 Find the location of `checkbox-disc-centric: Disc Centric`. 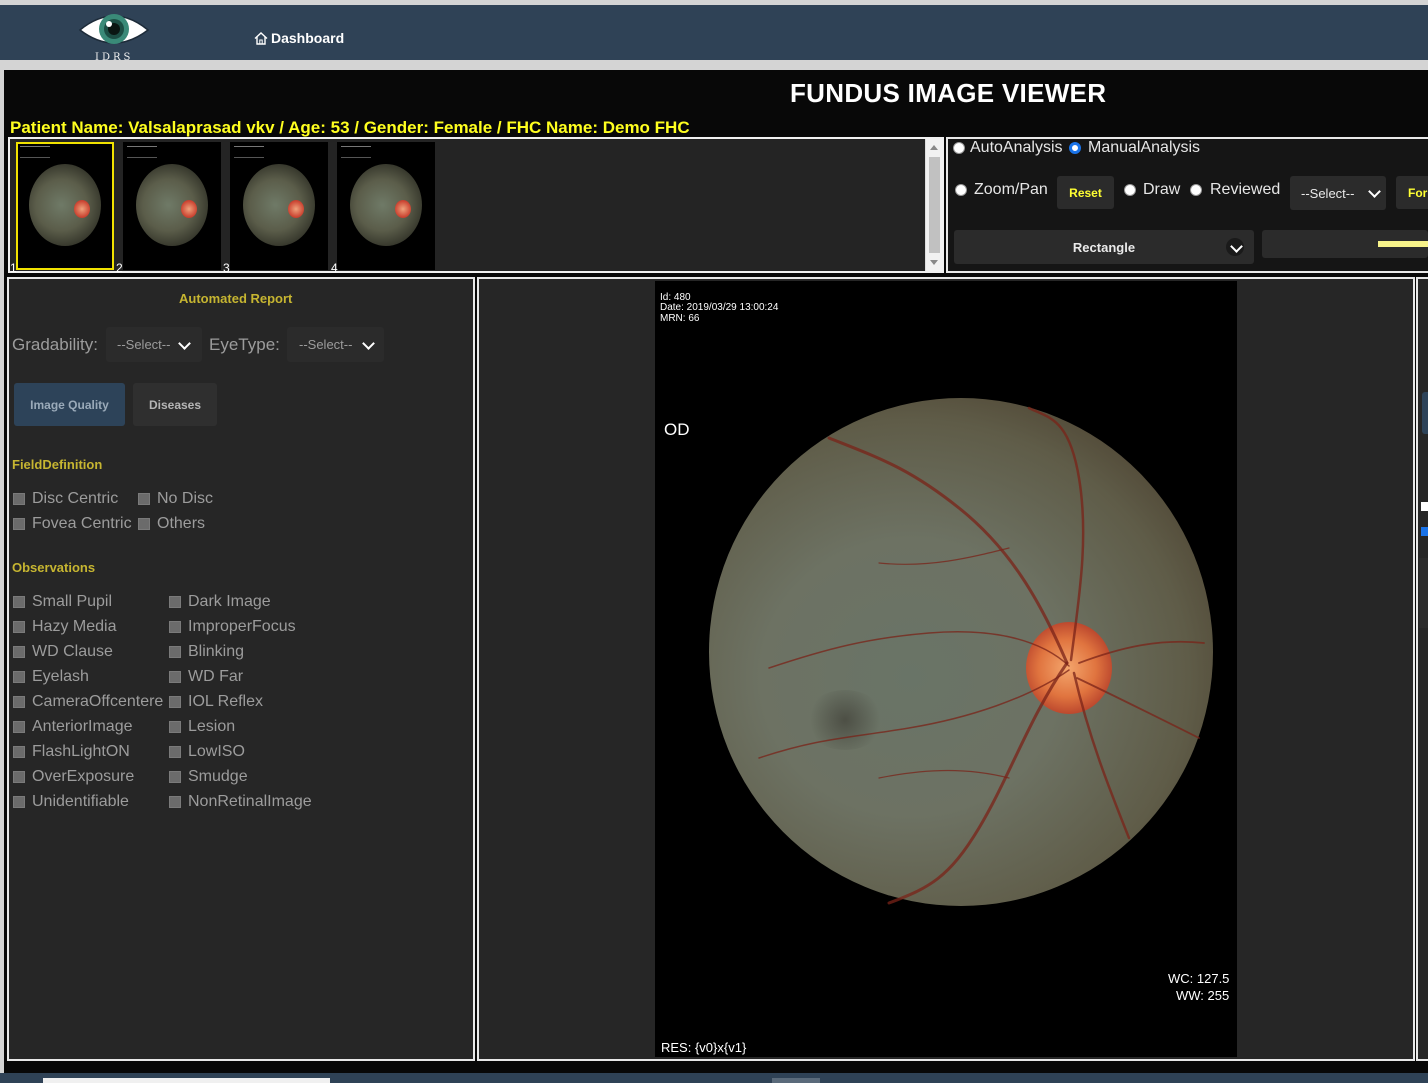

checkbox-disc-centric: Disc Centric is located at coordinates (65, 499).